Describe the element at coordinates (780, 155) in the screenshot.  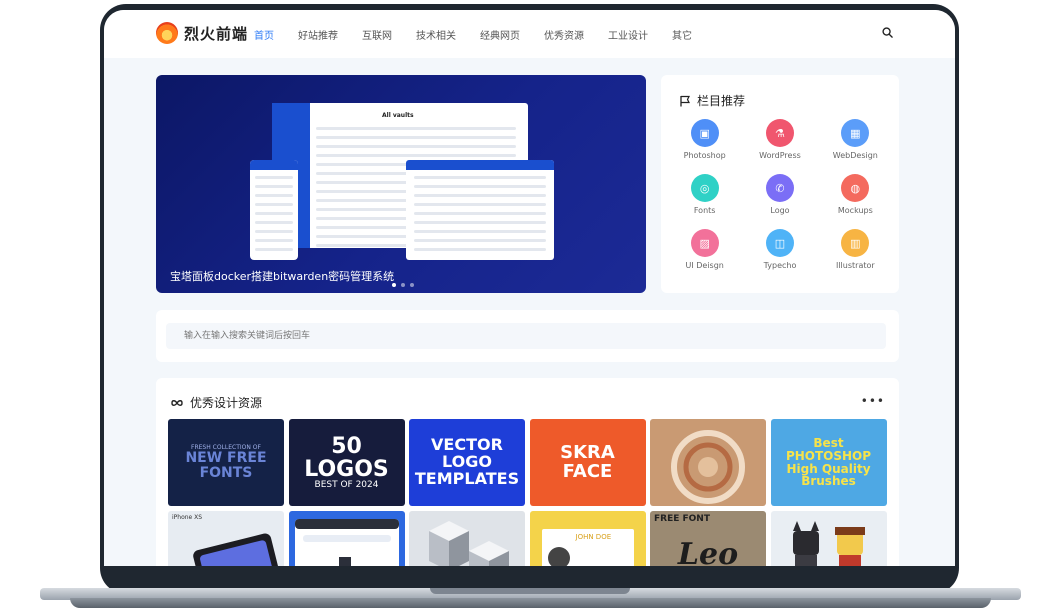
I see `category-label: WordPress` at that location.